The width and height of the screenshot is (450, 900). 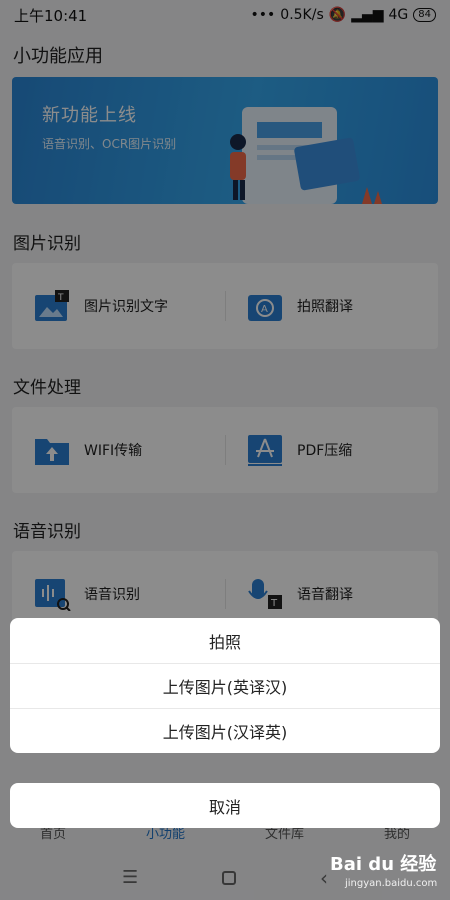 I want to click on cancel-button: 取消, so click(x=225, y=805).